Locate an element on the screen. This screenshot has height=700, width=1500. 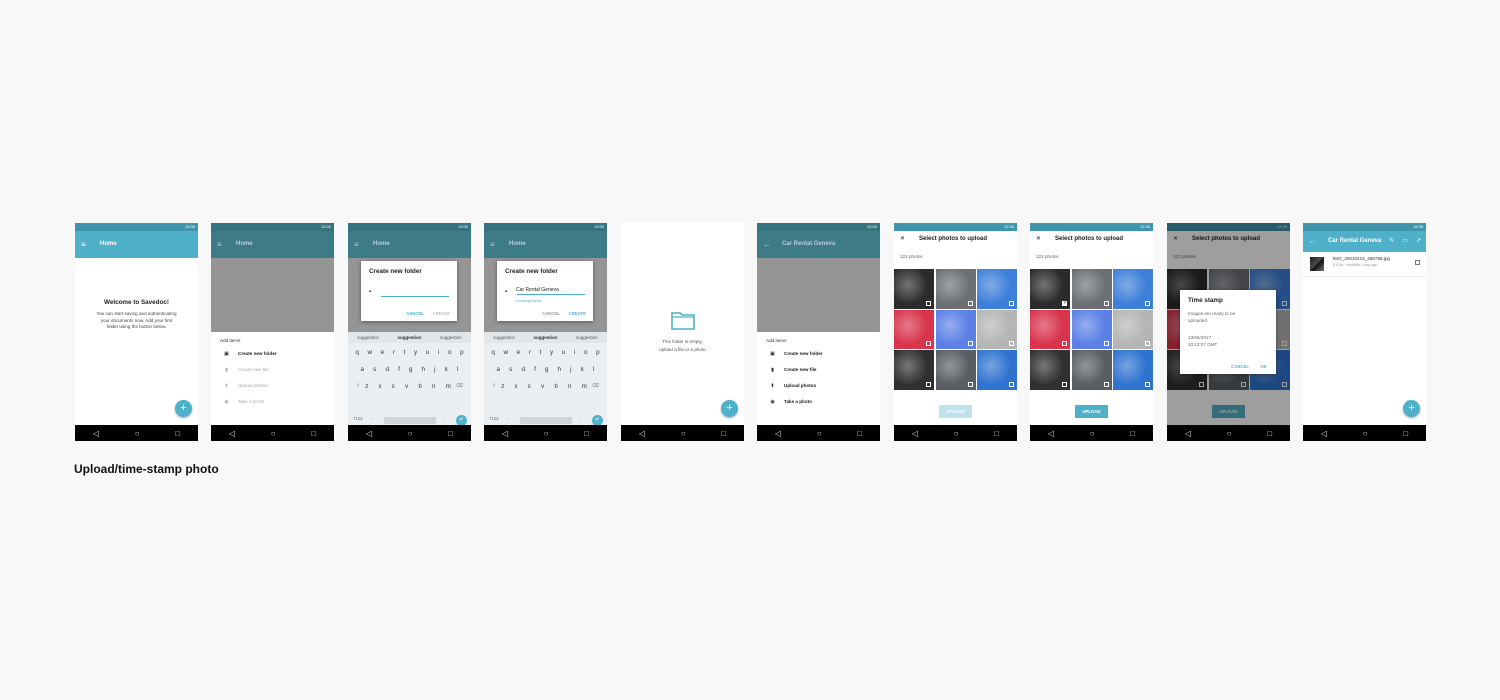
key-row-3: ⇧ zxcvbnm ⌫ is located at coordinates (545, 386).